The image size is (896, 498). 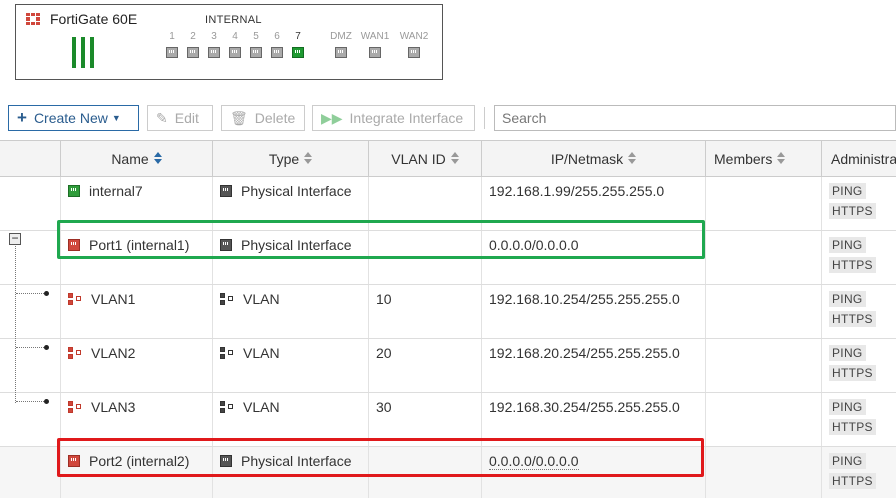 I want to click on vlan-id: 30, so click(x=384, y=407).